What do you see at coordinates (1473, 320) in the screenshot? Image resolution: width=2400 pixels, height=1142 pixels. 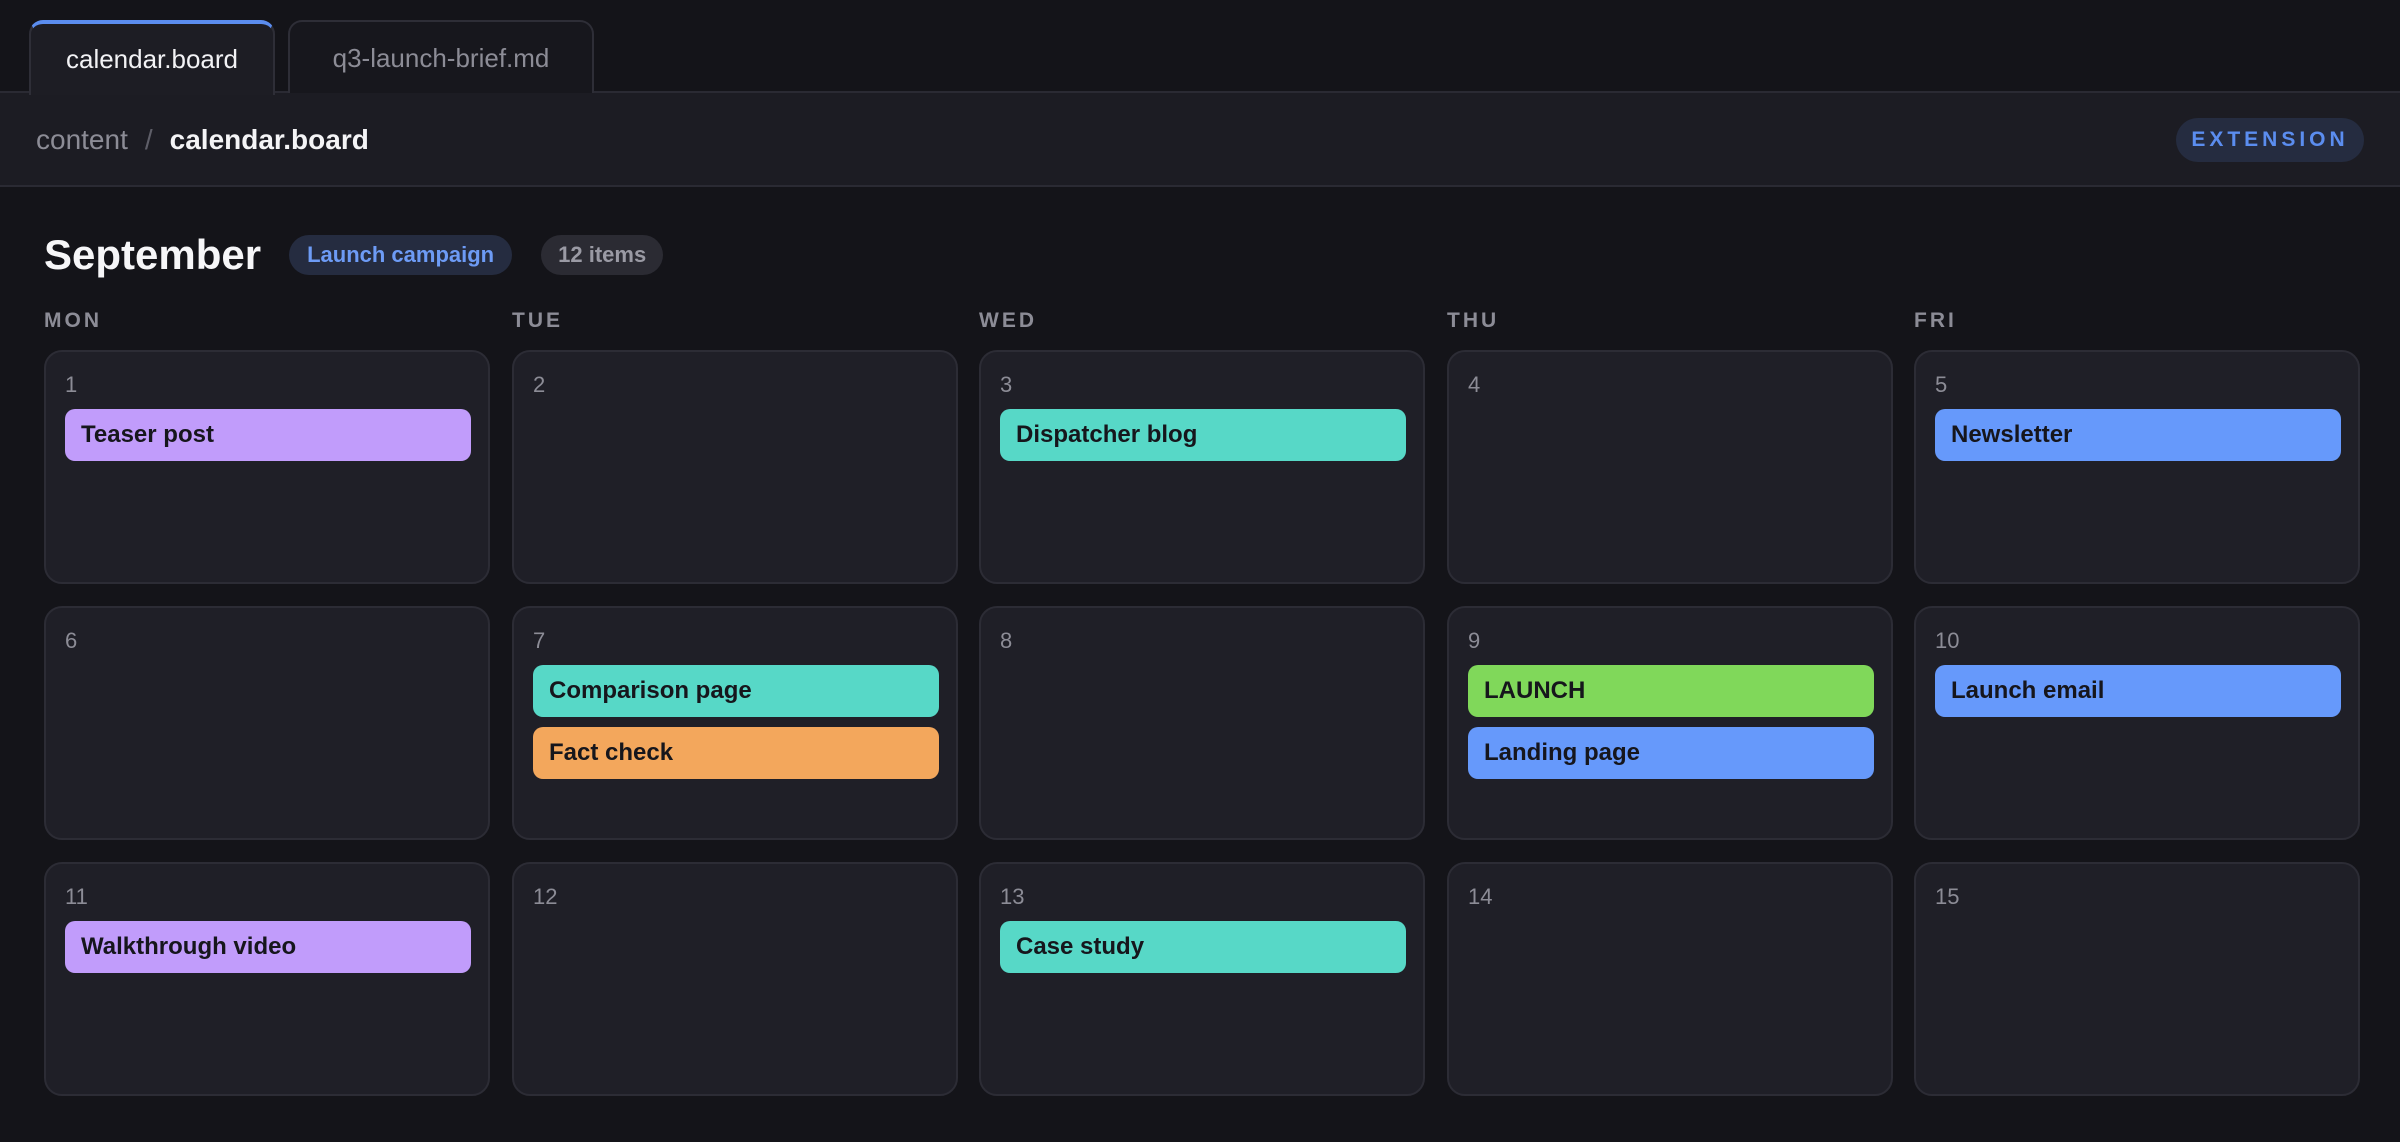 I see `weekday-thu: THU` at bounding box center [1473, 320].